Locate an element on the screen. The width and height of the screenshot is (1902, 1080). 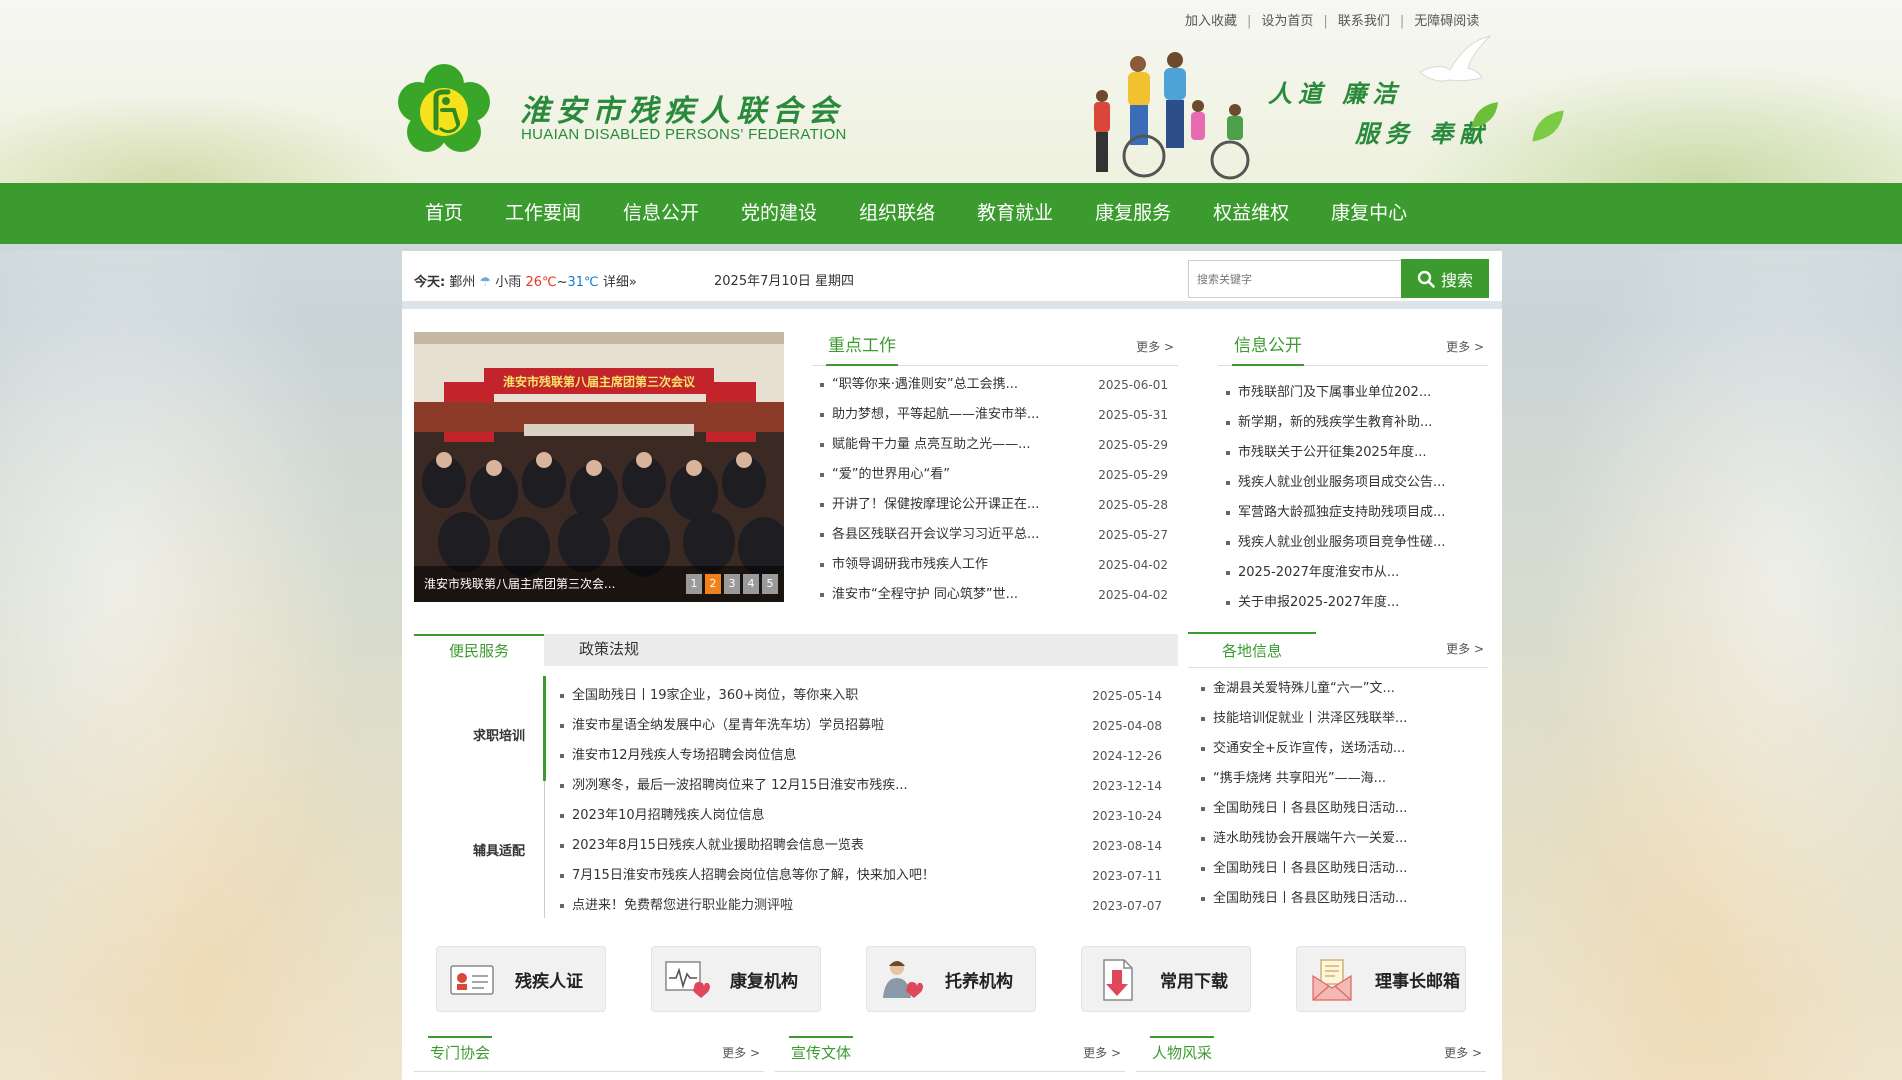
list-item: 开讲了！保健按摩理论公开课正在... 2025-05-28 is located at coordinates (990, 505).